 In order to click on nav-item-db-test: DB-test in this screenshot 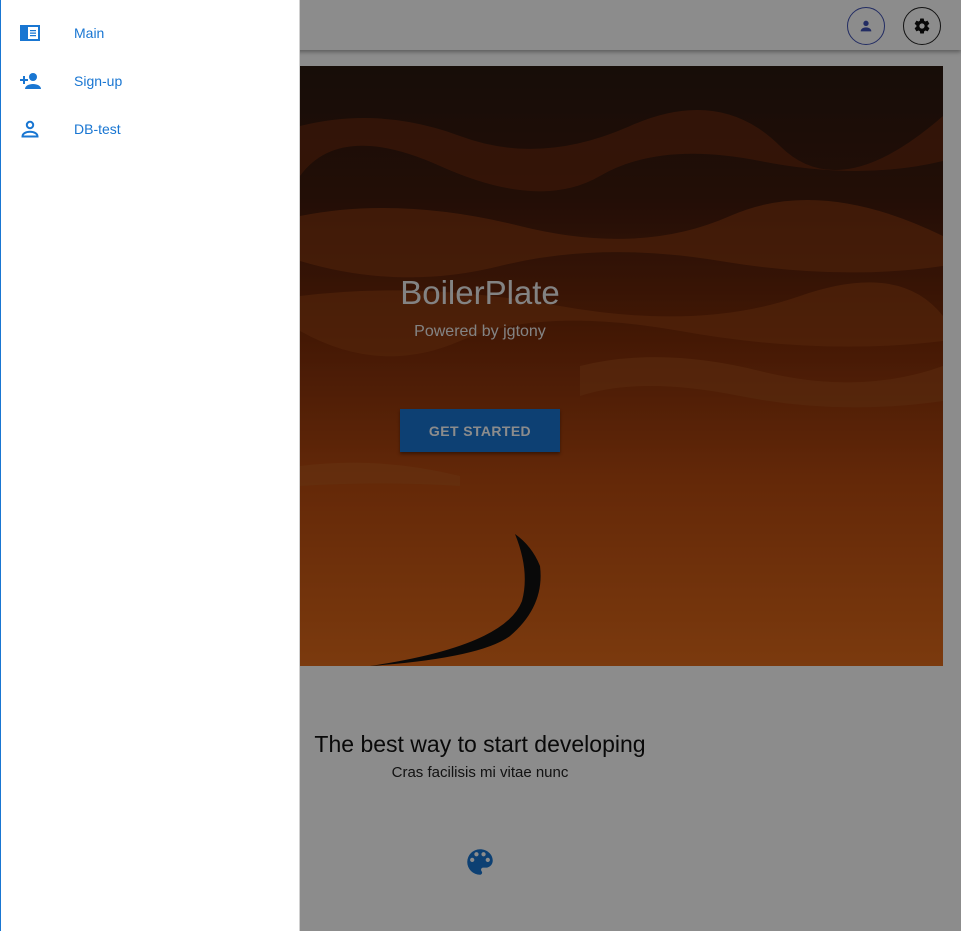, I will do `click(151, 129)`.